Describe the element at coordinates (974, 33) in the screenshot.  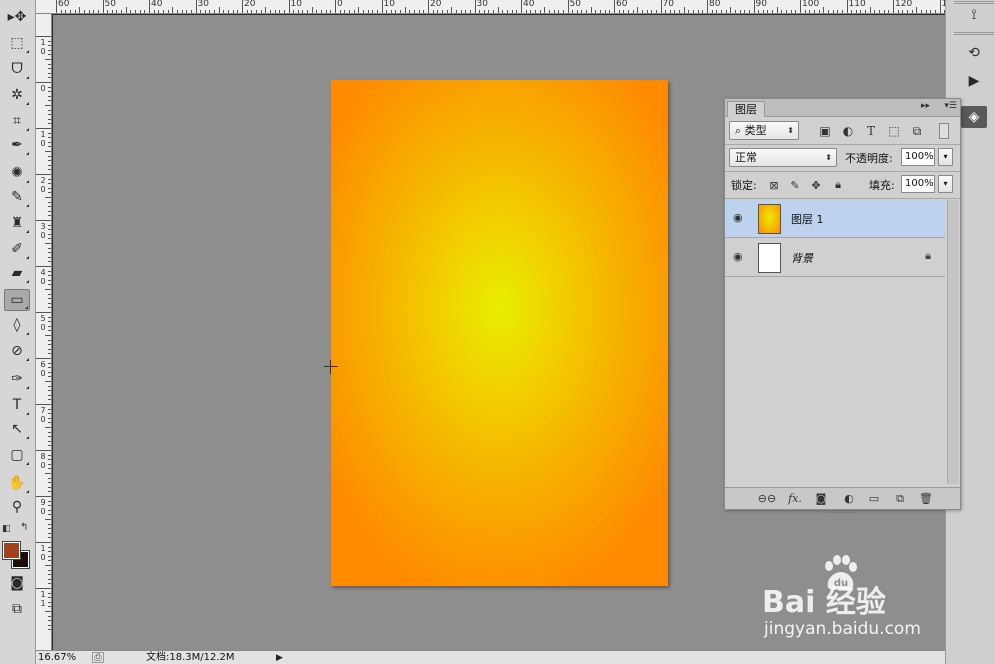
I see `dock-grip` at that location.